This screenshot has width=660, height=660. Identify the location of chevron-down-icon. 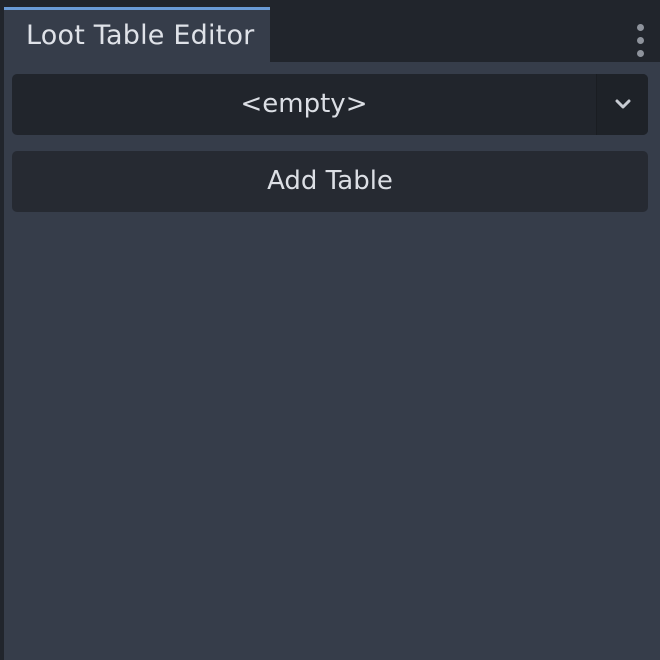
(623, 104).